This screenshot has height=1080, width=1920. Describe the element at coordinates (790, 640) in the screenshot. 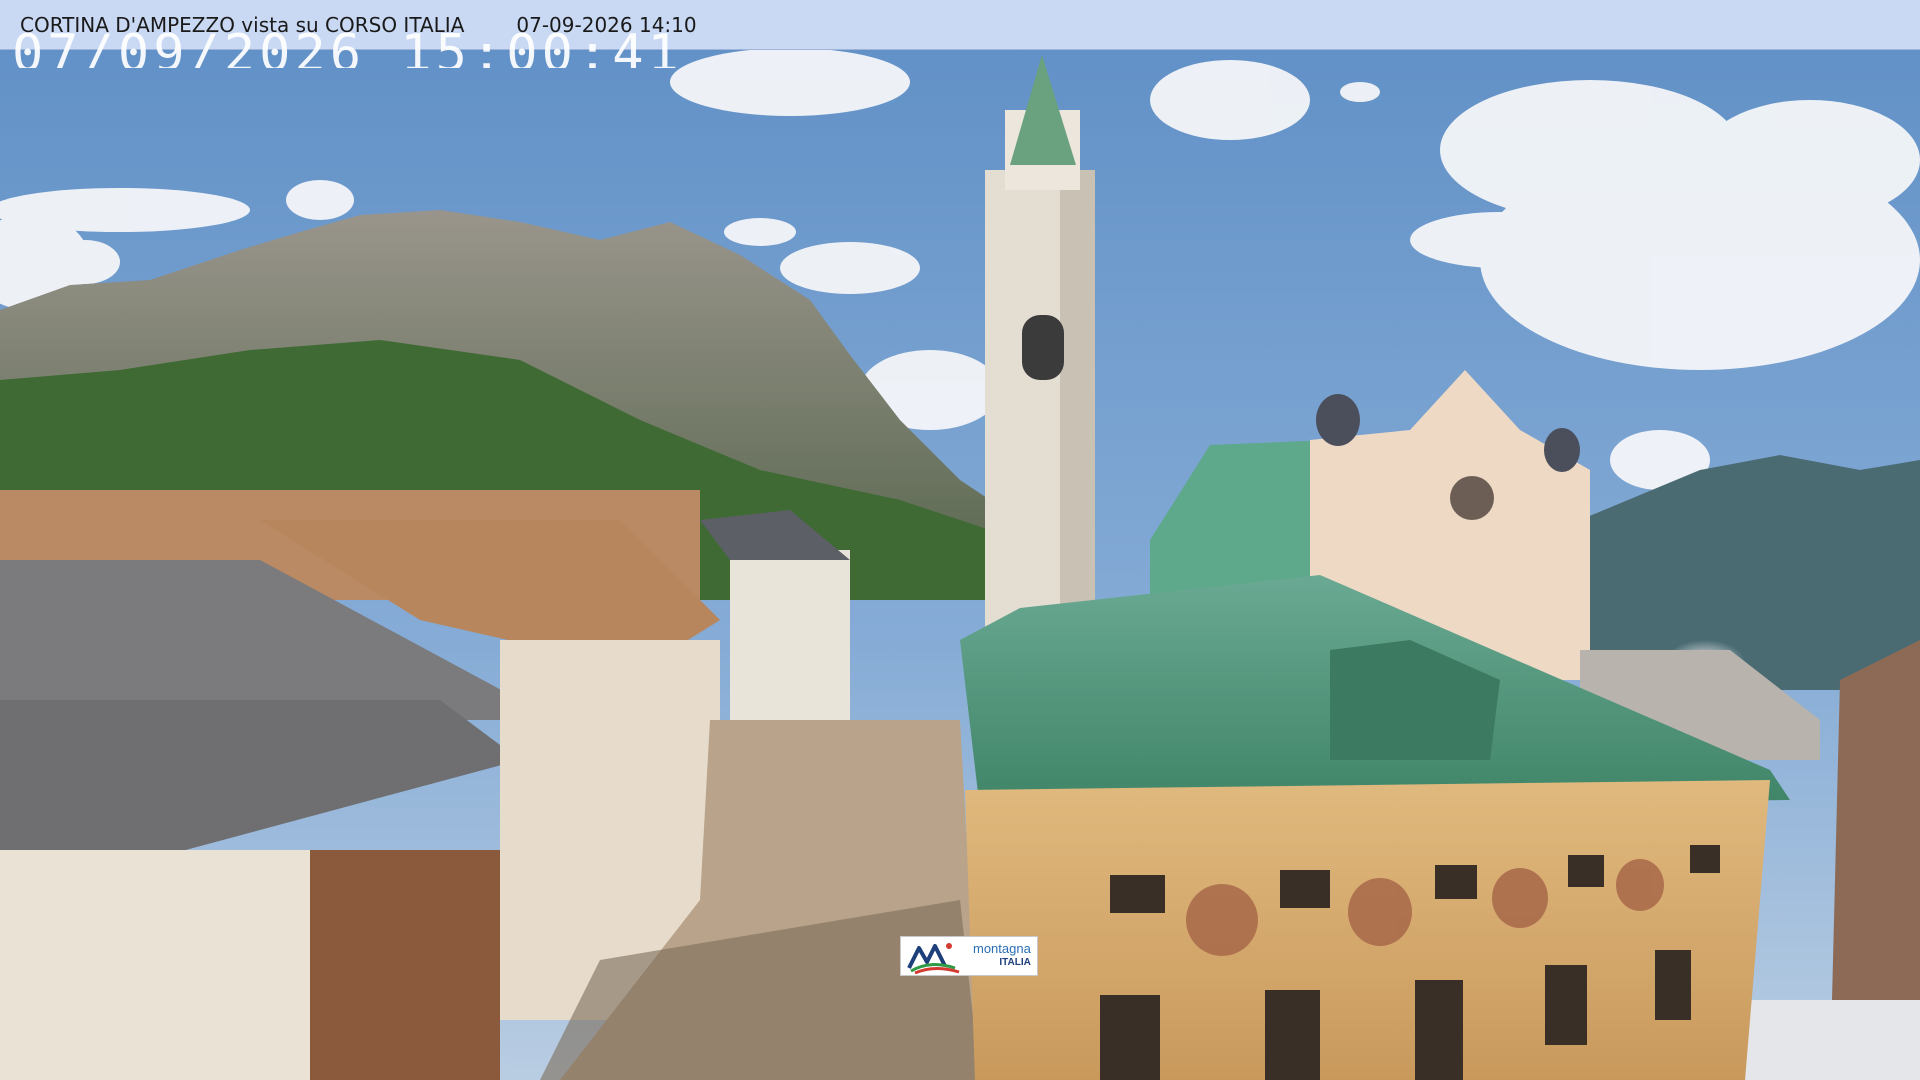

I see `building-back-white` at that location.